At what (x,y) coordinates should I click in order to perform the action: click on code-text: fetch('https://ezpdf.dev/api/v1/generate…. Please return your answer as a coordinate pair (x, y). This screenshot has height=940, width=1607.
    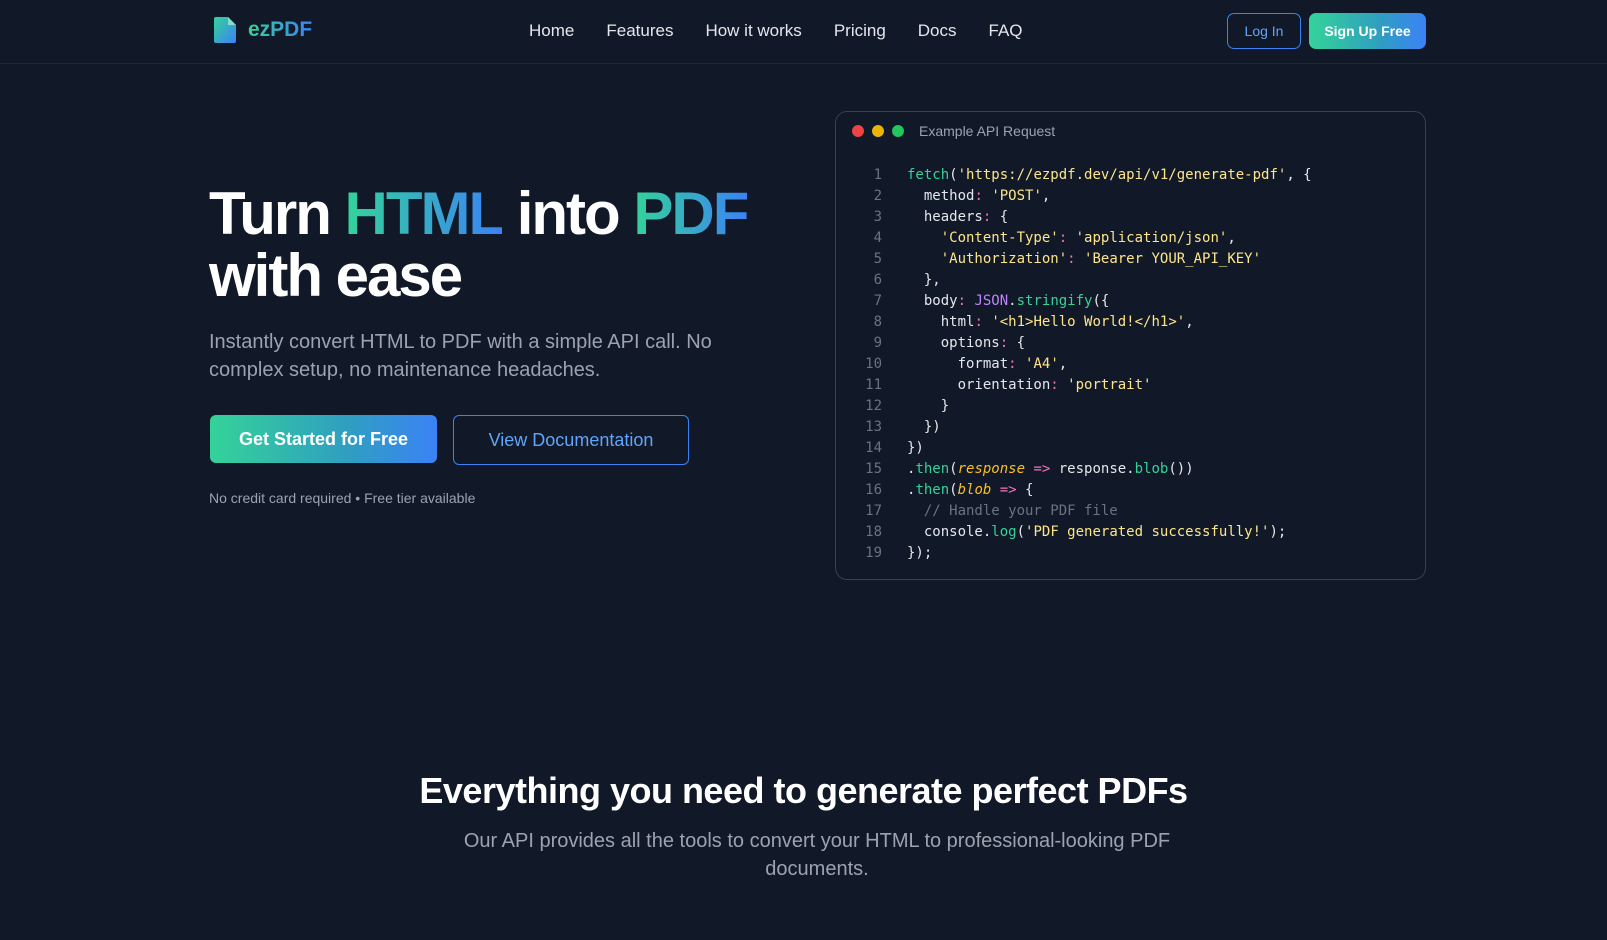
    Looking at the image, I should click on (1109, 175).